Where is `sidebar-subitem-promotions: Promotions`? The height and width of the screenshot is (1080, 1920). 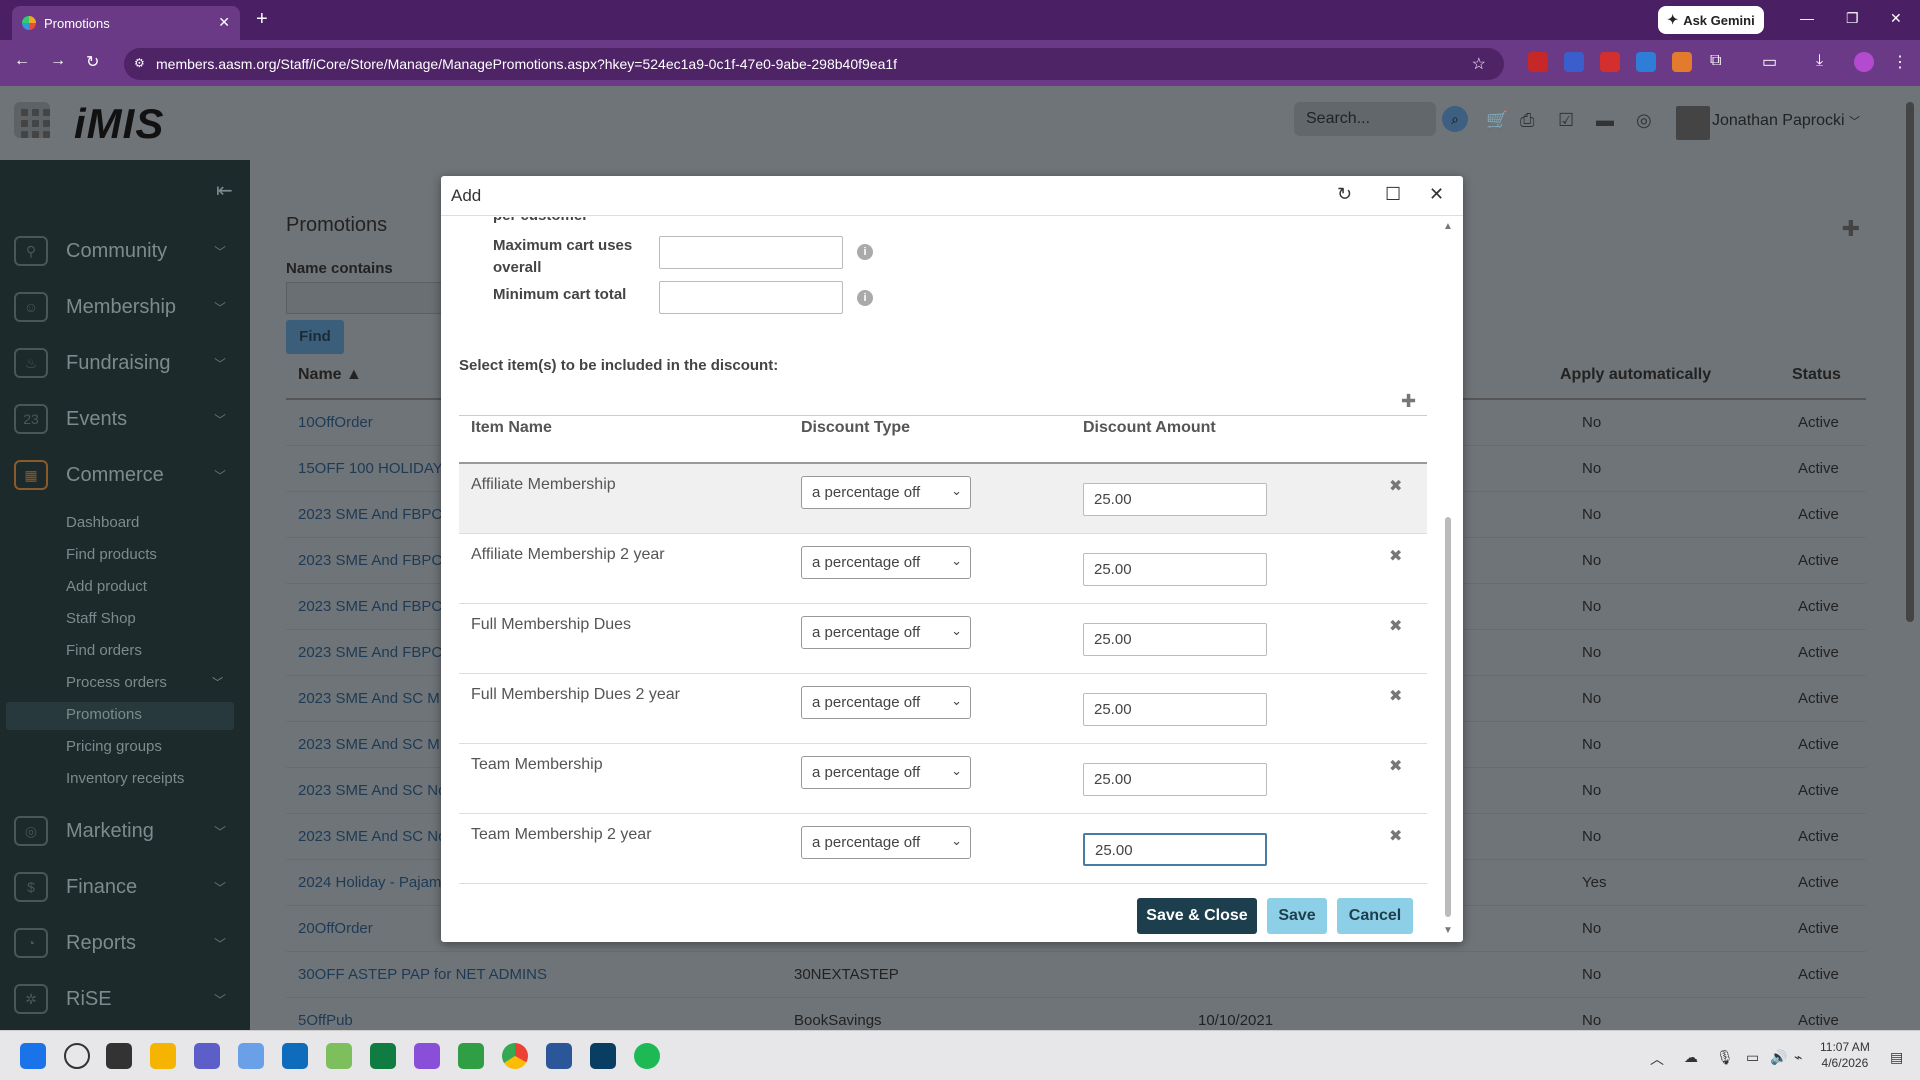 sidebar-subitem-promotions: Promotions is located at coordinates (104, 714).